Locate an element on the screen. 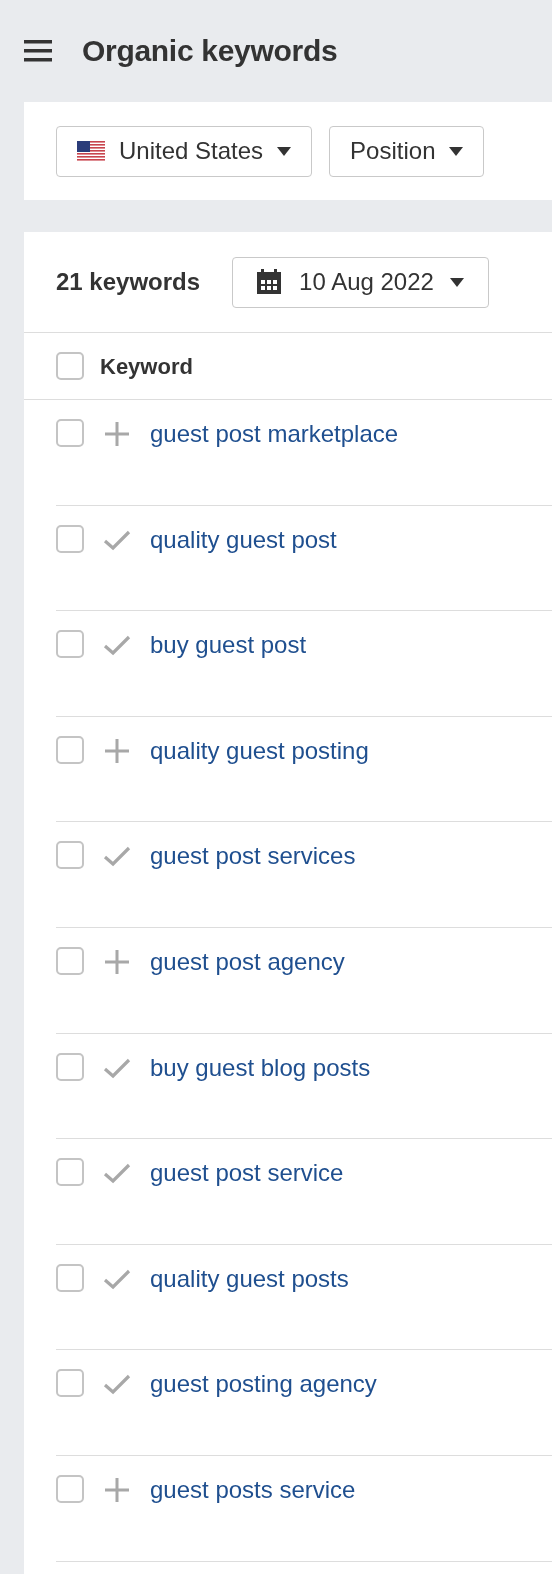  calendar-icon is located at coordinates (269, 282).